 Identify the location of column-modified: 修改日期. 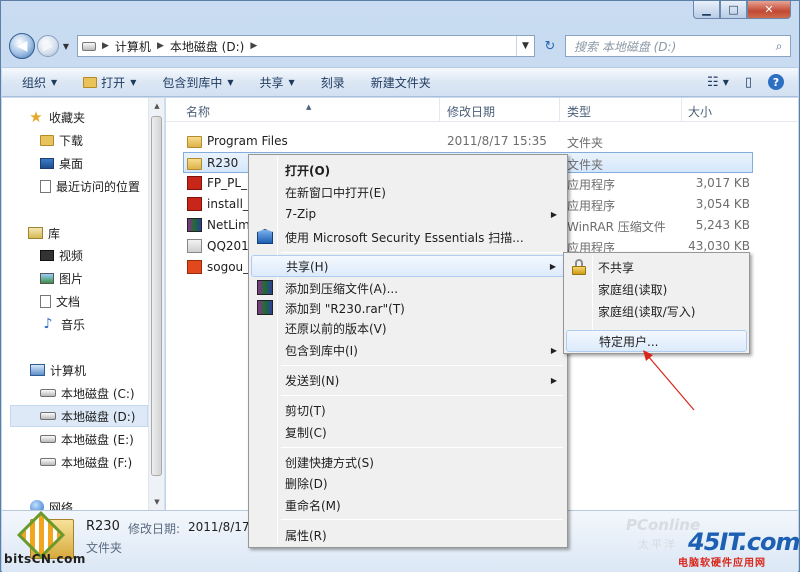
(471, 111).